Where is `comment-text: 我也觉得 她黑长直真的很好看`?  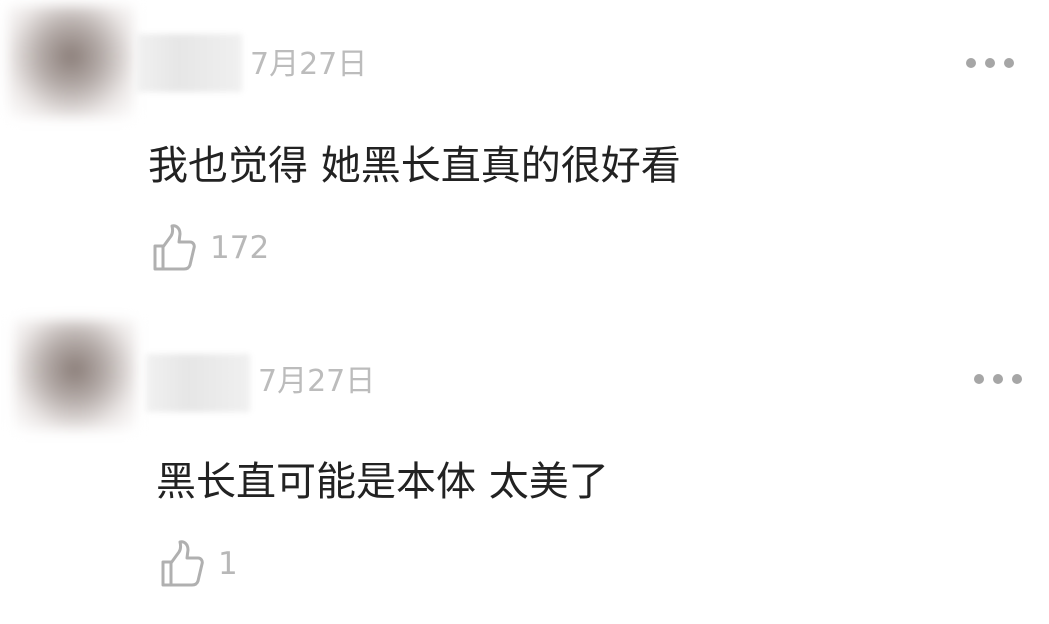 comment-text: 我也觉得 她黑长直真的很好看 is located at coordinates (414, 166).